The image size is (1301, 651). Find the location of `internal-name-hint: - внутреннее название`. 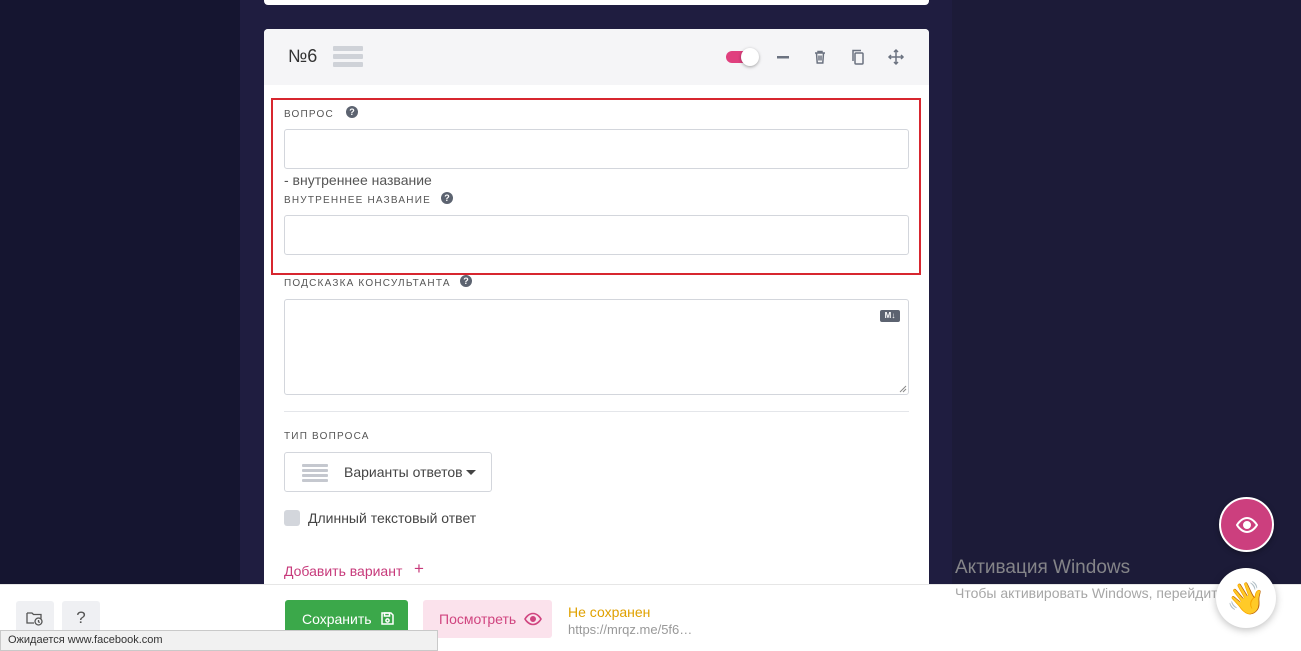

internal-name-hint: - внутреннее название is located at coordinates (358, 180).